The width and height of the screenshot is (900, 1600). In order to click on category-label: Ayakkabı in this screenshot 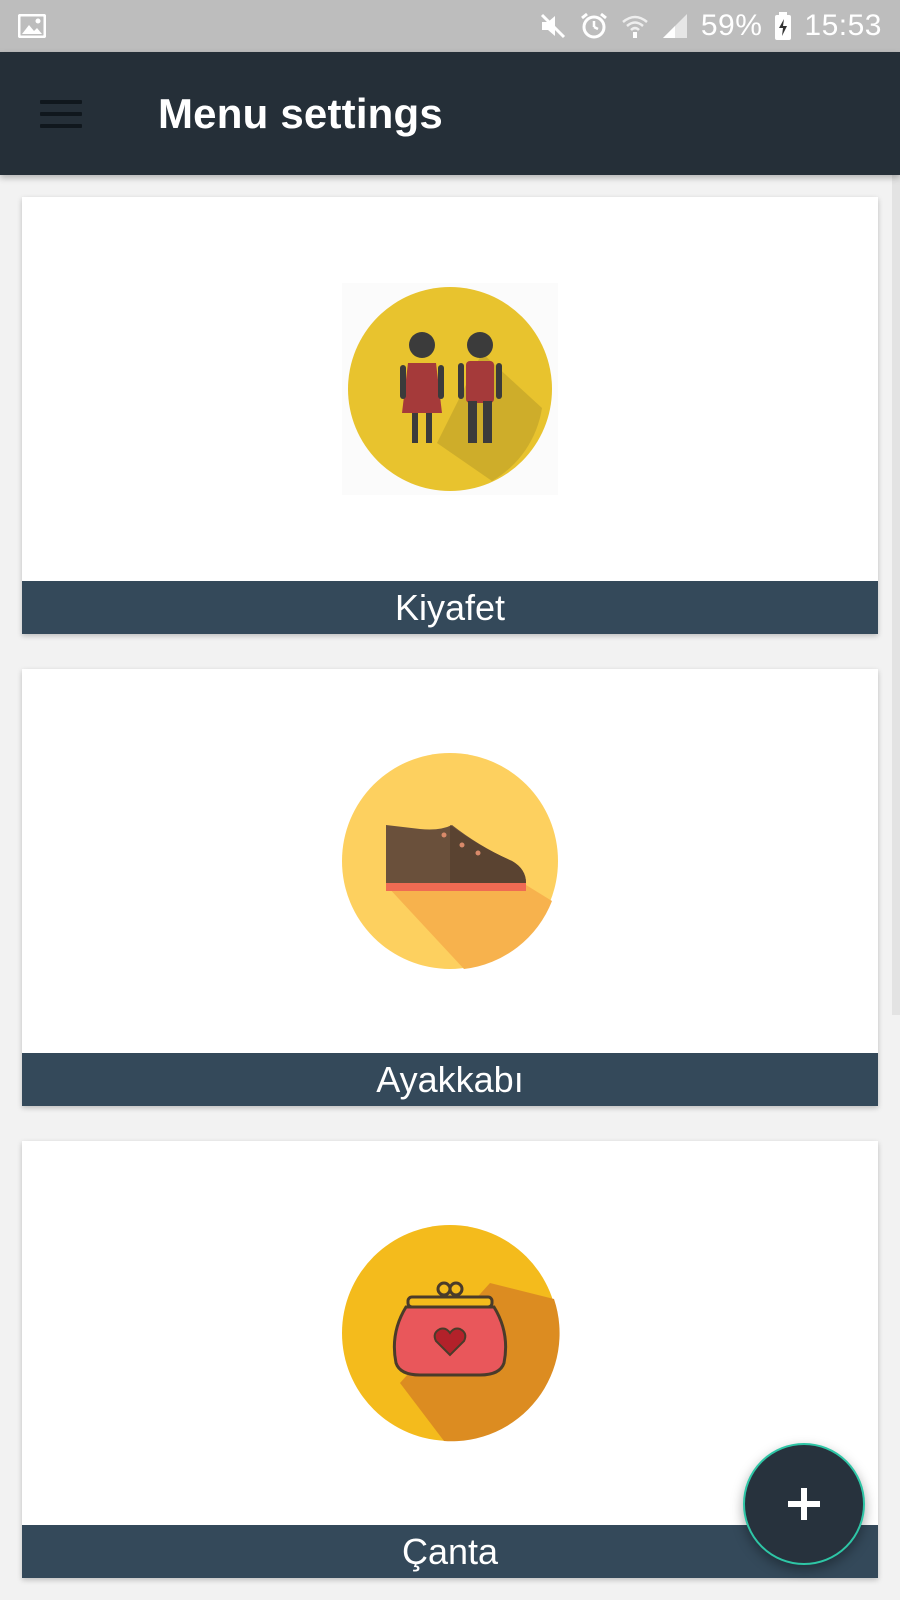, I will do `click(450, 1079)`.